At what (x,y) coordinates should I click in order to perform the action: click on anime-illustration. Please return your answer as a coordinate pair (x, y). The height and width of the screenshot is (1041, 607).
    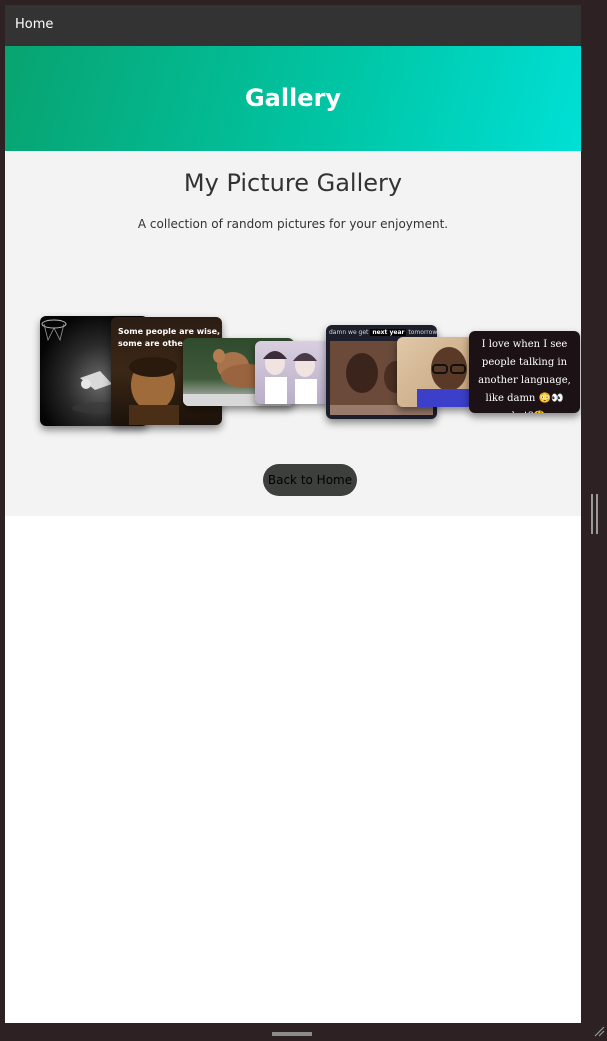
    Looking at the image, I should click on (290, 377).